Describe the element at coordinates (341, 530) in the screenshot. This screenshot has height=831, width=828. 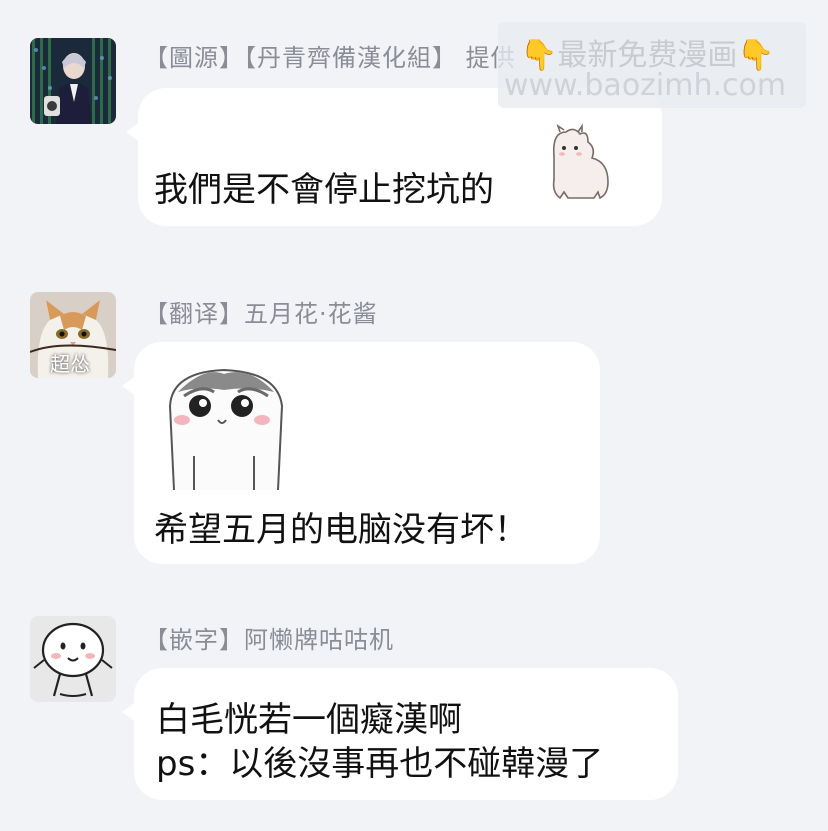
I see `message-text: 希望五月的电脑没有坏！` at that location.